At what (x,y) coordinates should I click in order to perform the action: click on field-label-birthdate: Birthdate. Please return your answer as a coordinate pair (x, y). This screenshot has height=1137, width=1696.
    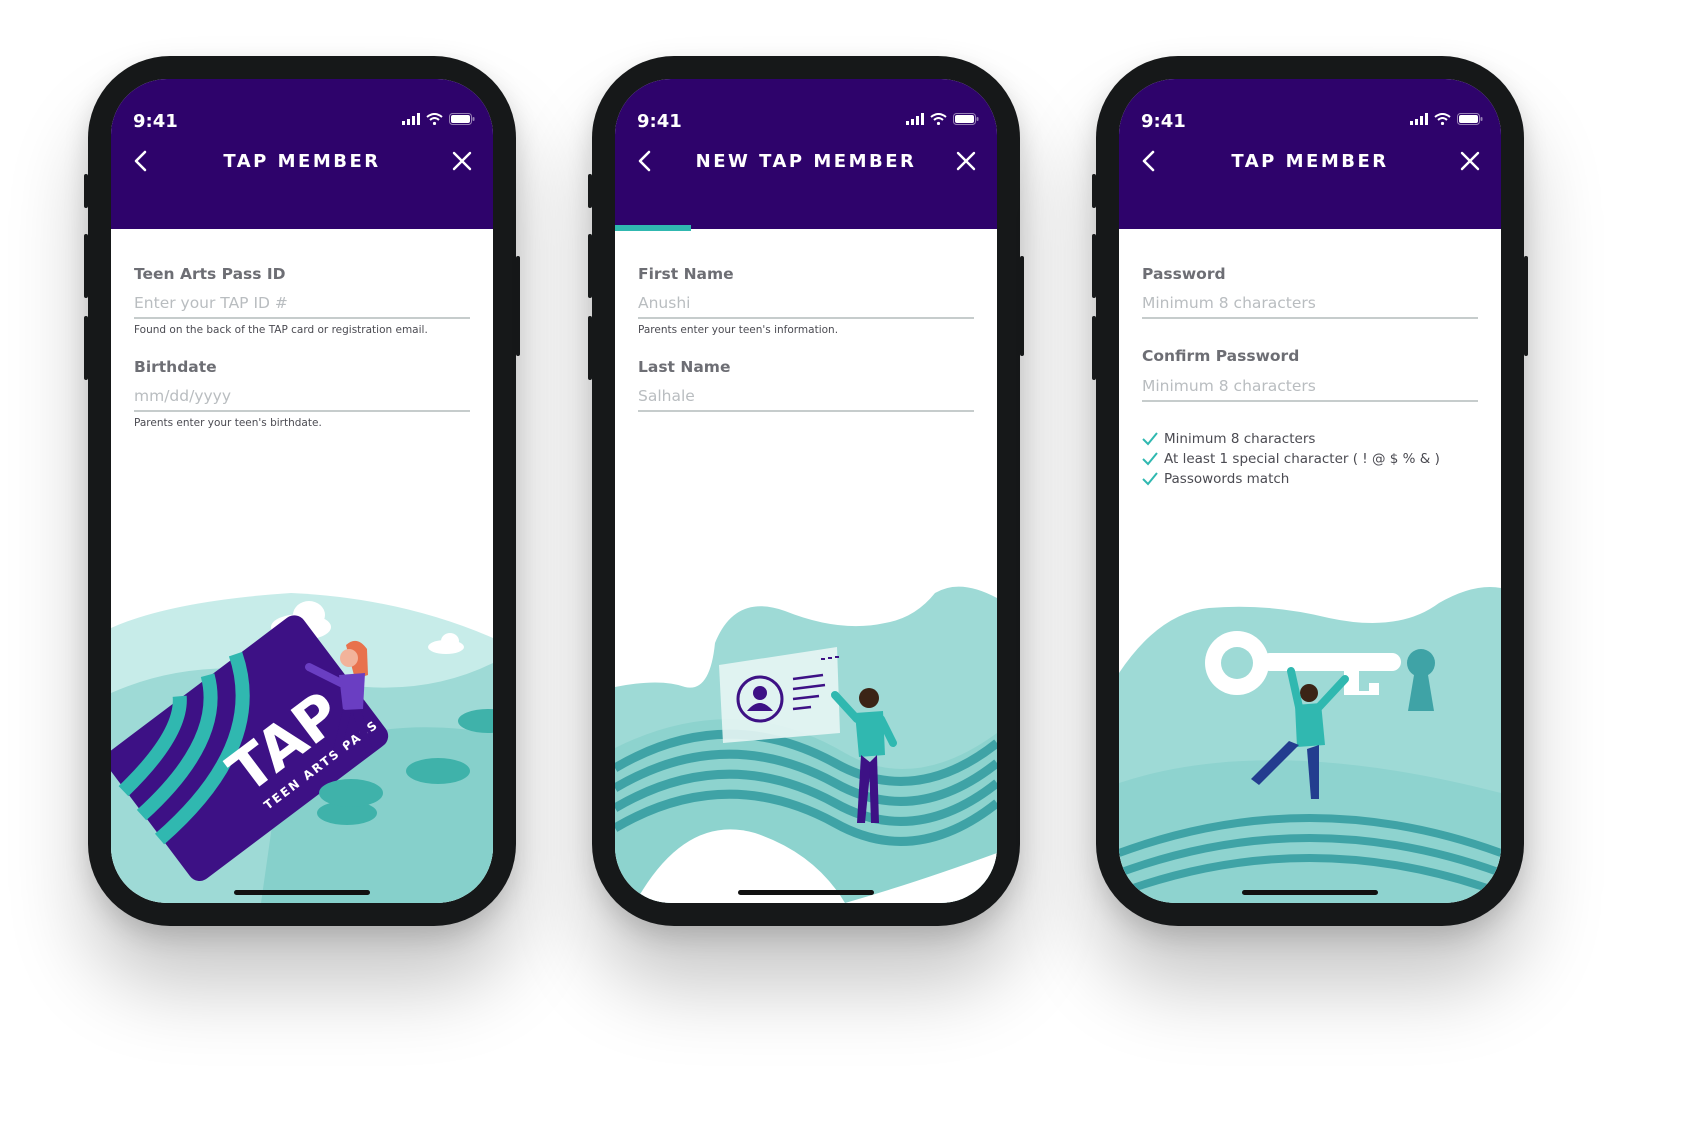
    Looking at the image, I should click on (175, 367).